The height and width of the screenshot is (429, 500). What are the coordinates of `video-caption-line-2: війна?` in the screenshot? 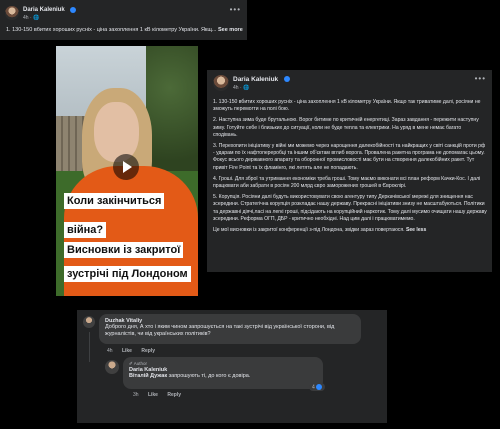 It's located at (85, 230).